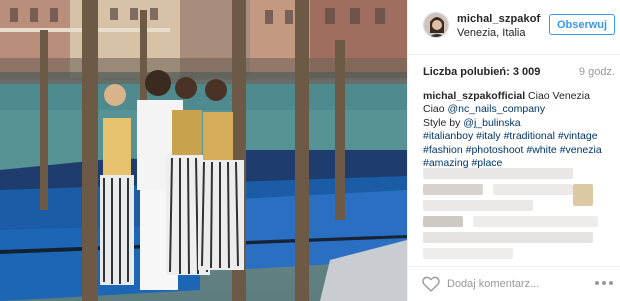 The image size is (620, 301). I want to click on hashtag-link: #italianboy, so click(448, 136).